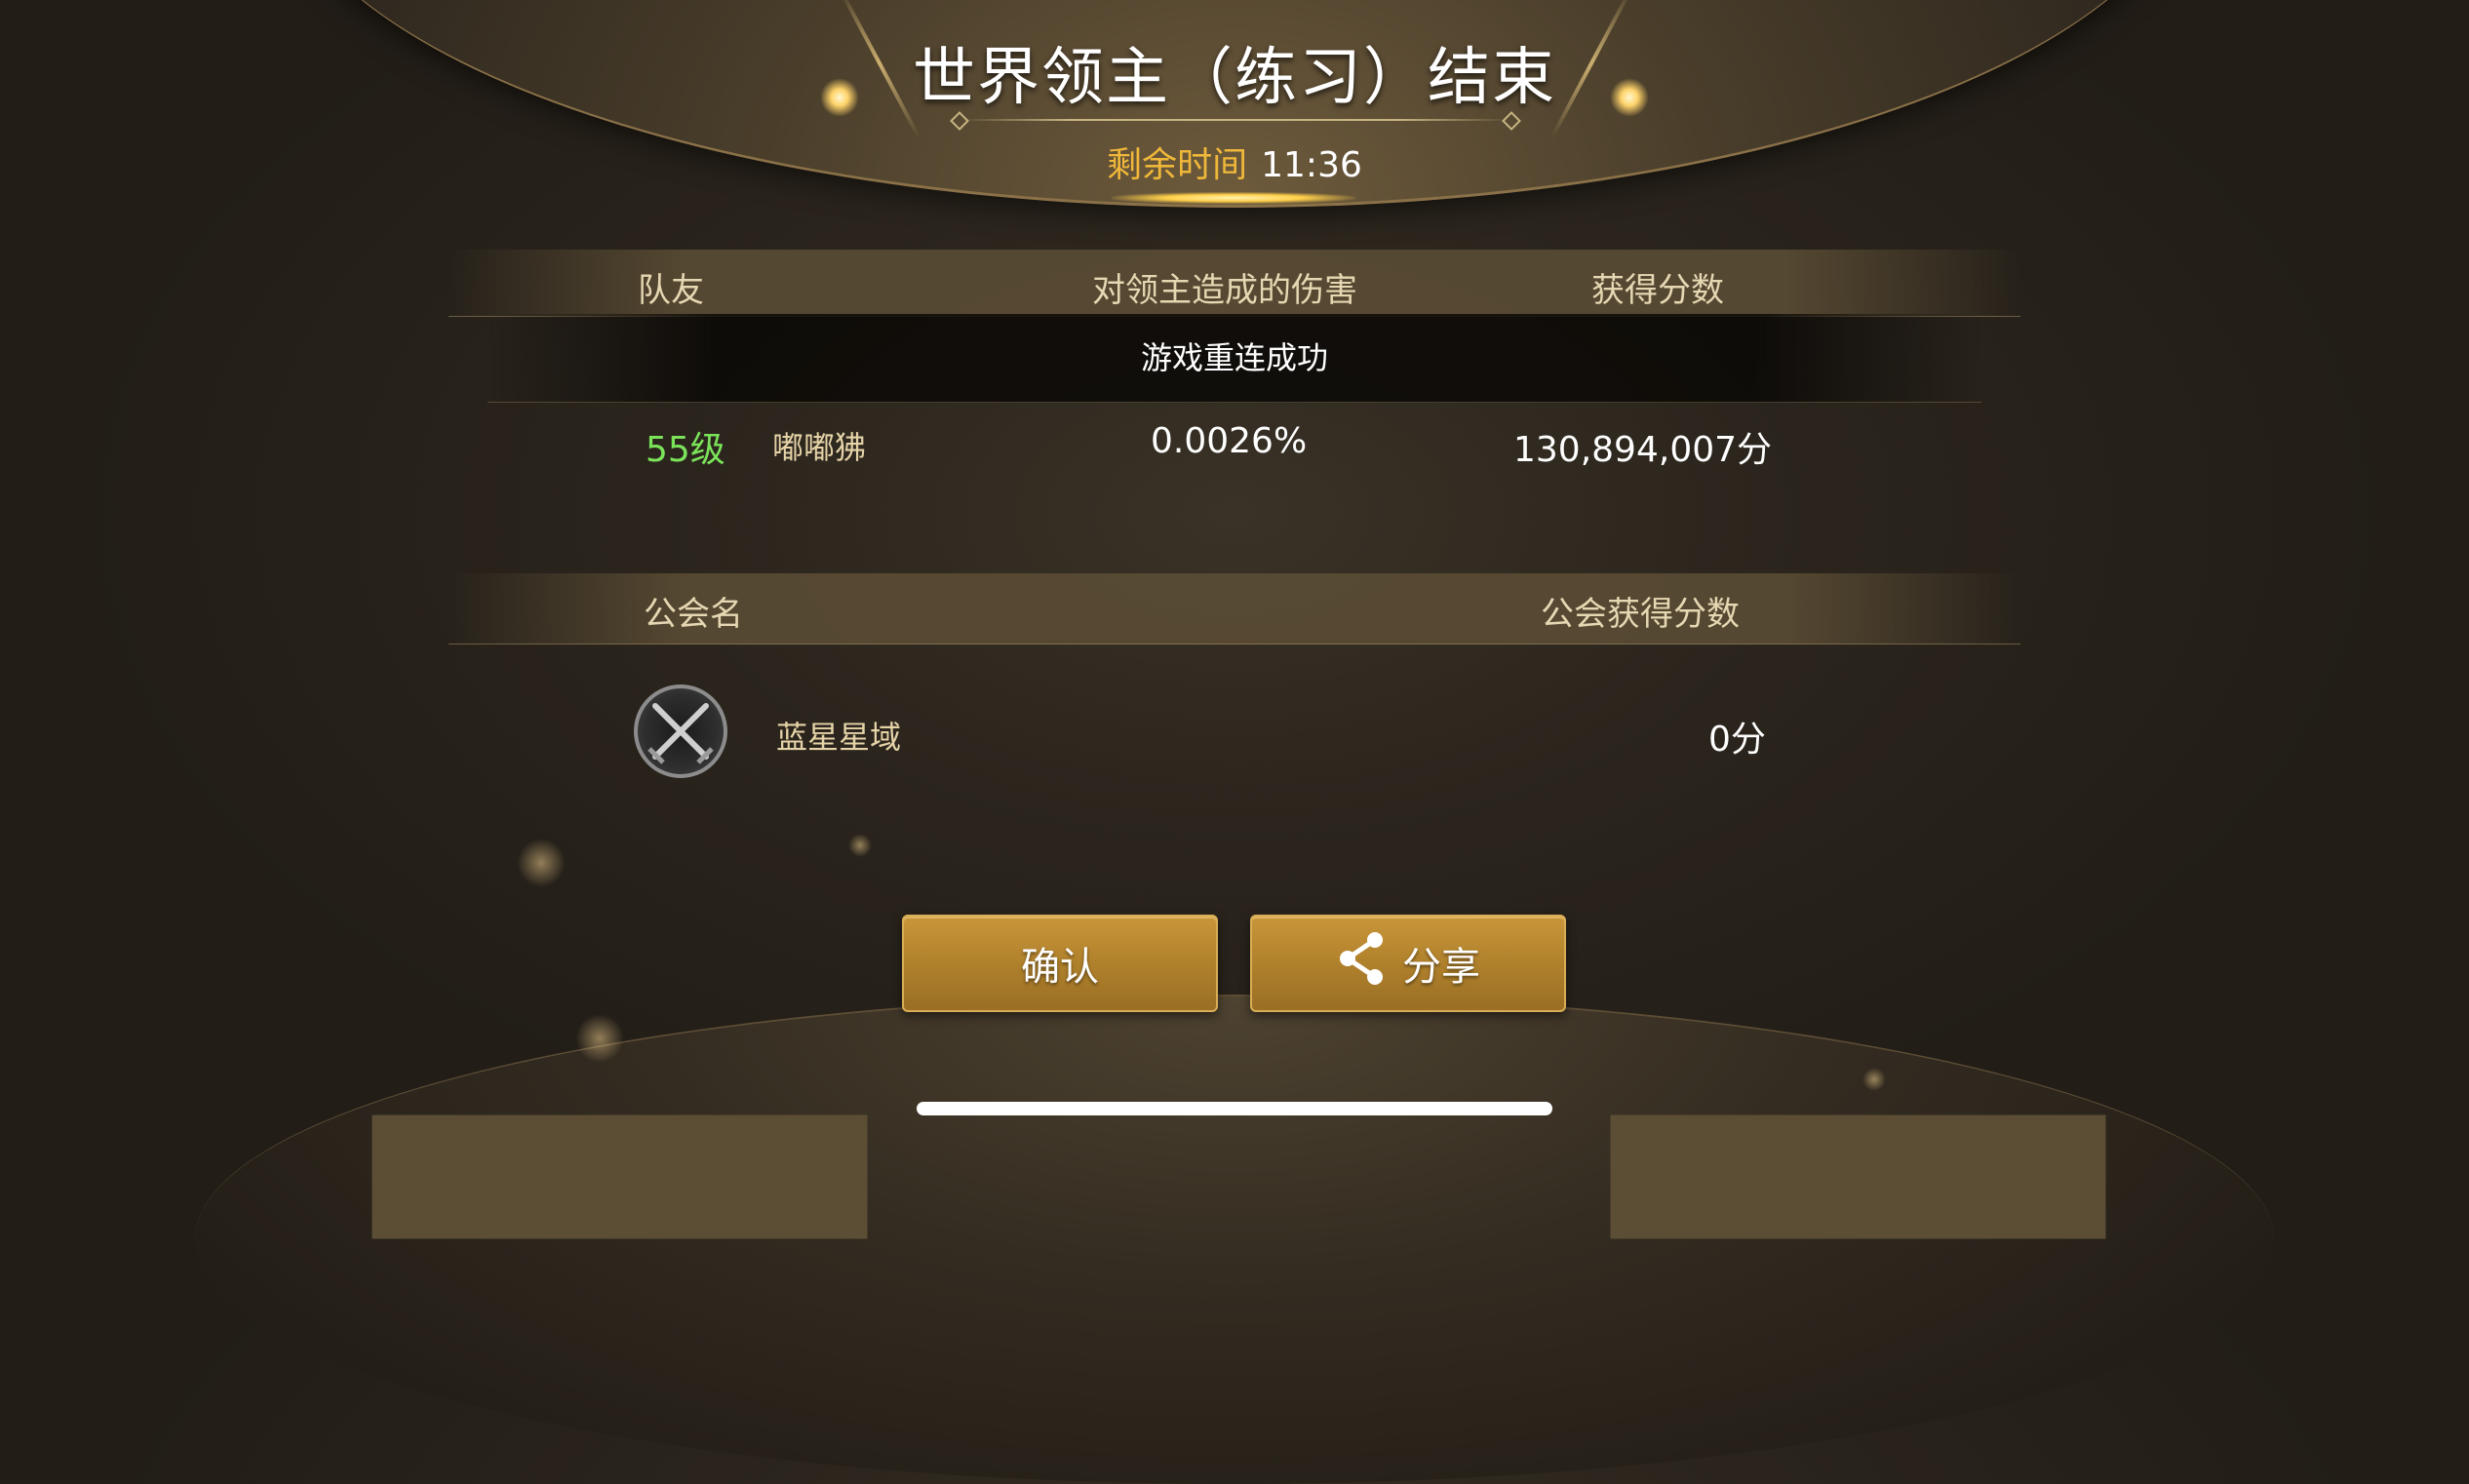 The image size is (2469, 1484). Describe the element at coordinates (1233, 198) in the screenshot. I see `title-glow` at that location.